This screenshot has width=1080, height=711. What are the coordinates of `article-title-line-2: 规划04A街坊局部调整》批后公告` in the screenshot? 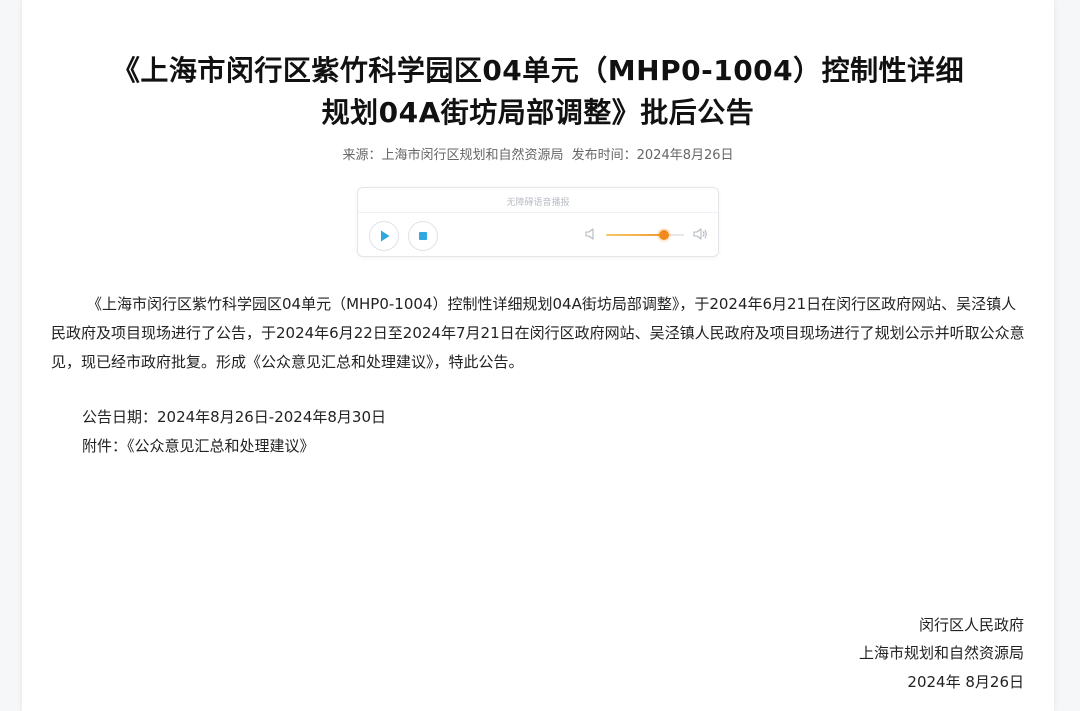 It's located at (538, 112).